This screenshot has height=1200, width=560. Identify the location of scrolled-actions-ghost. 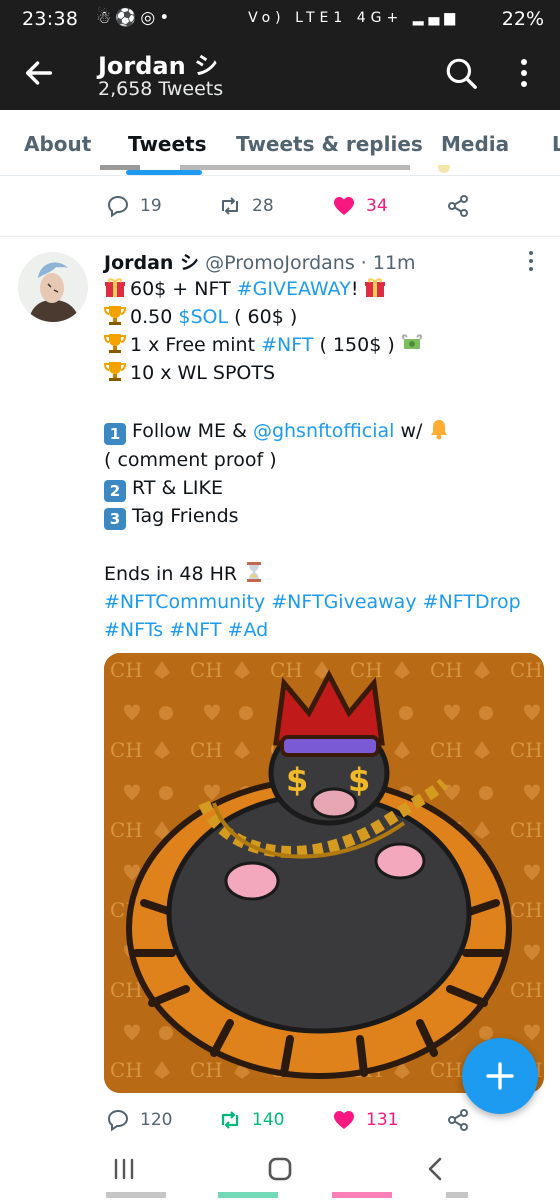
(287, 1195).